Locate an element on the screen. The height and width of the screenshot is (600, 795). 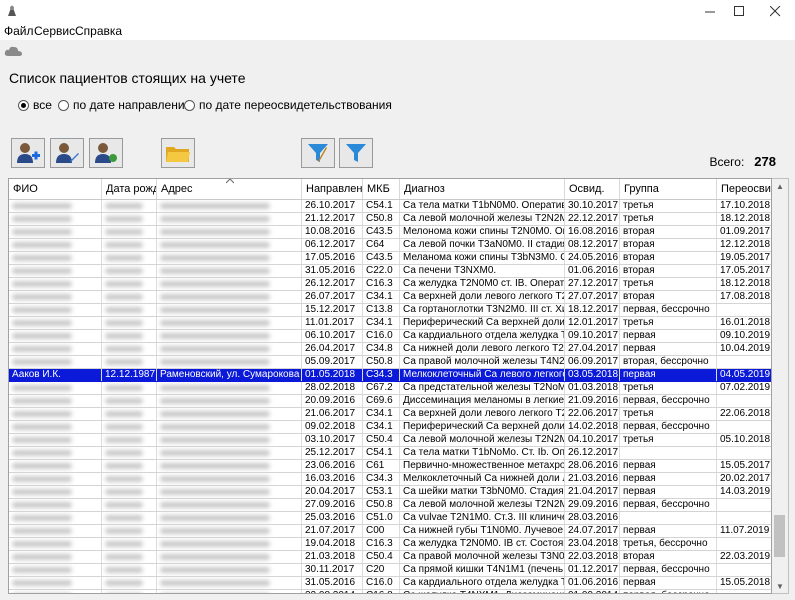
filter-referral-label: по дате направления is located at coordinates (132, 105).